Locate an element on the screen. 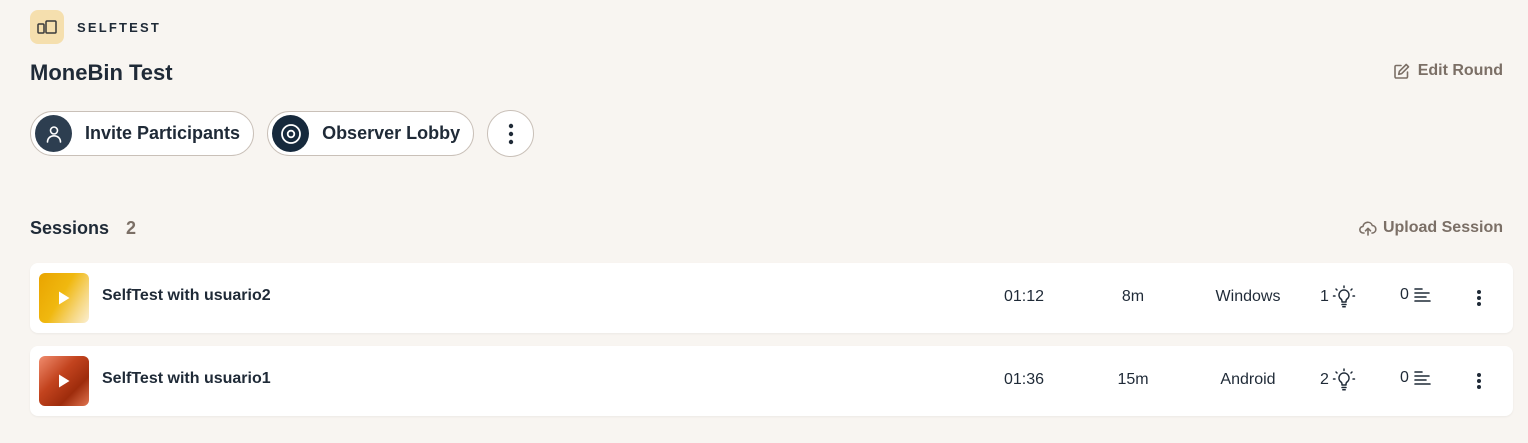 The width and height of the screenshot is (1528, 443). session-name: SelfTest with usuario2 is located at coordinates (186, 296).